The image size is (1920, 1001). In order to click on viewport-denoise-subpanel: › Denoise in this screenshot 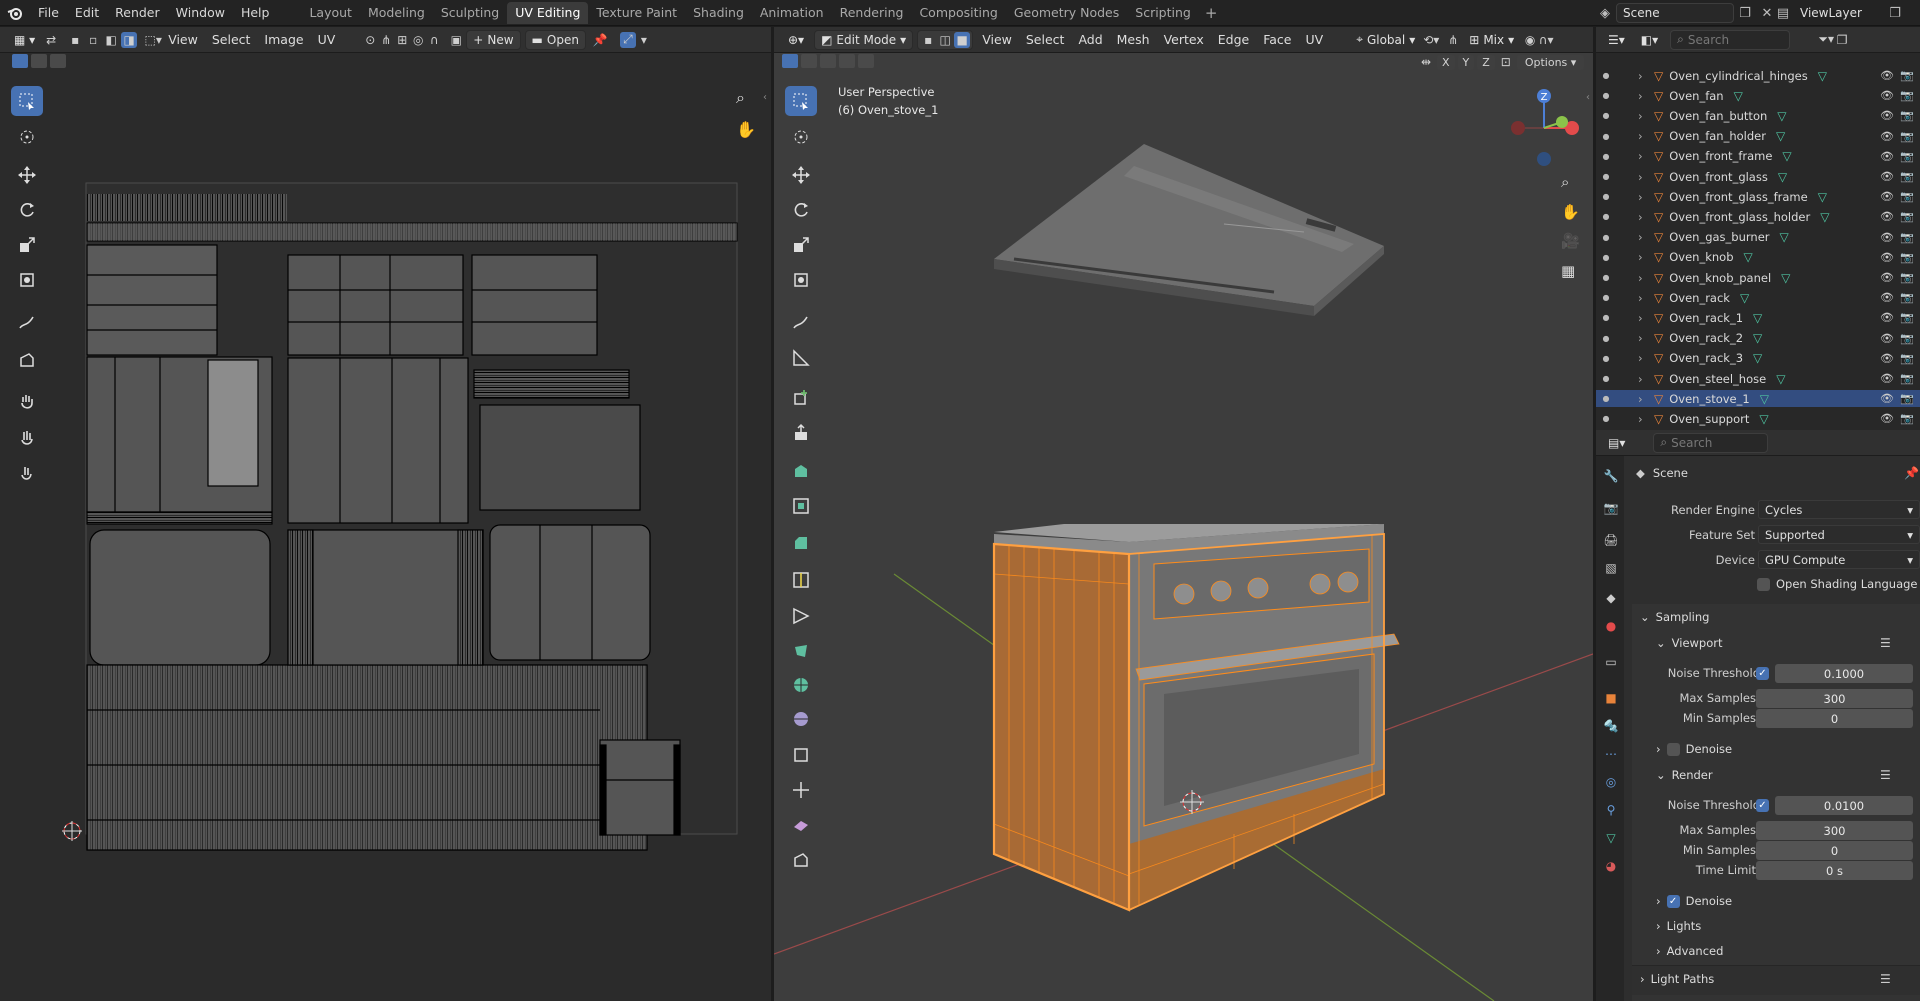, I will do `click(1694, 749)`.